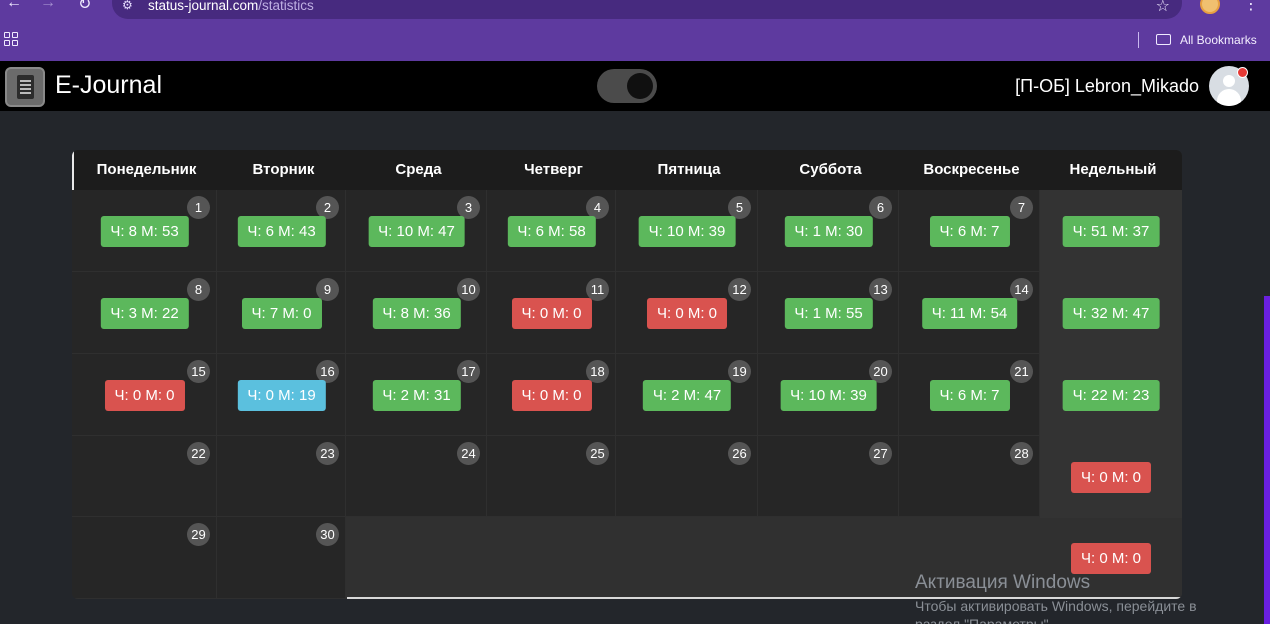 Image resolution: width=1270 pixels, height=624 pixels. What do you see at coordinates (1242, 72) in the screenshot?
I see `notification-dot` at bounding box center [1242, 72].